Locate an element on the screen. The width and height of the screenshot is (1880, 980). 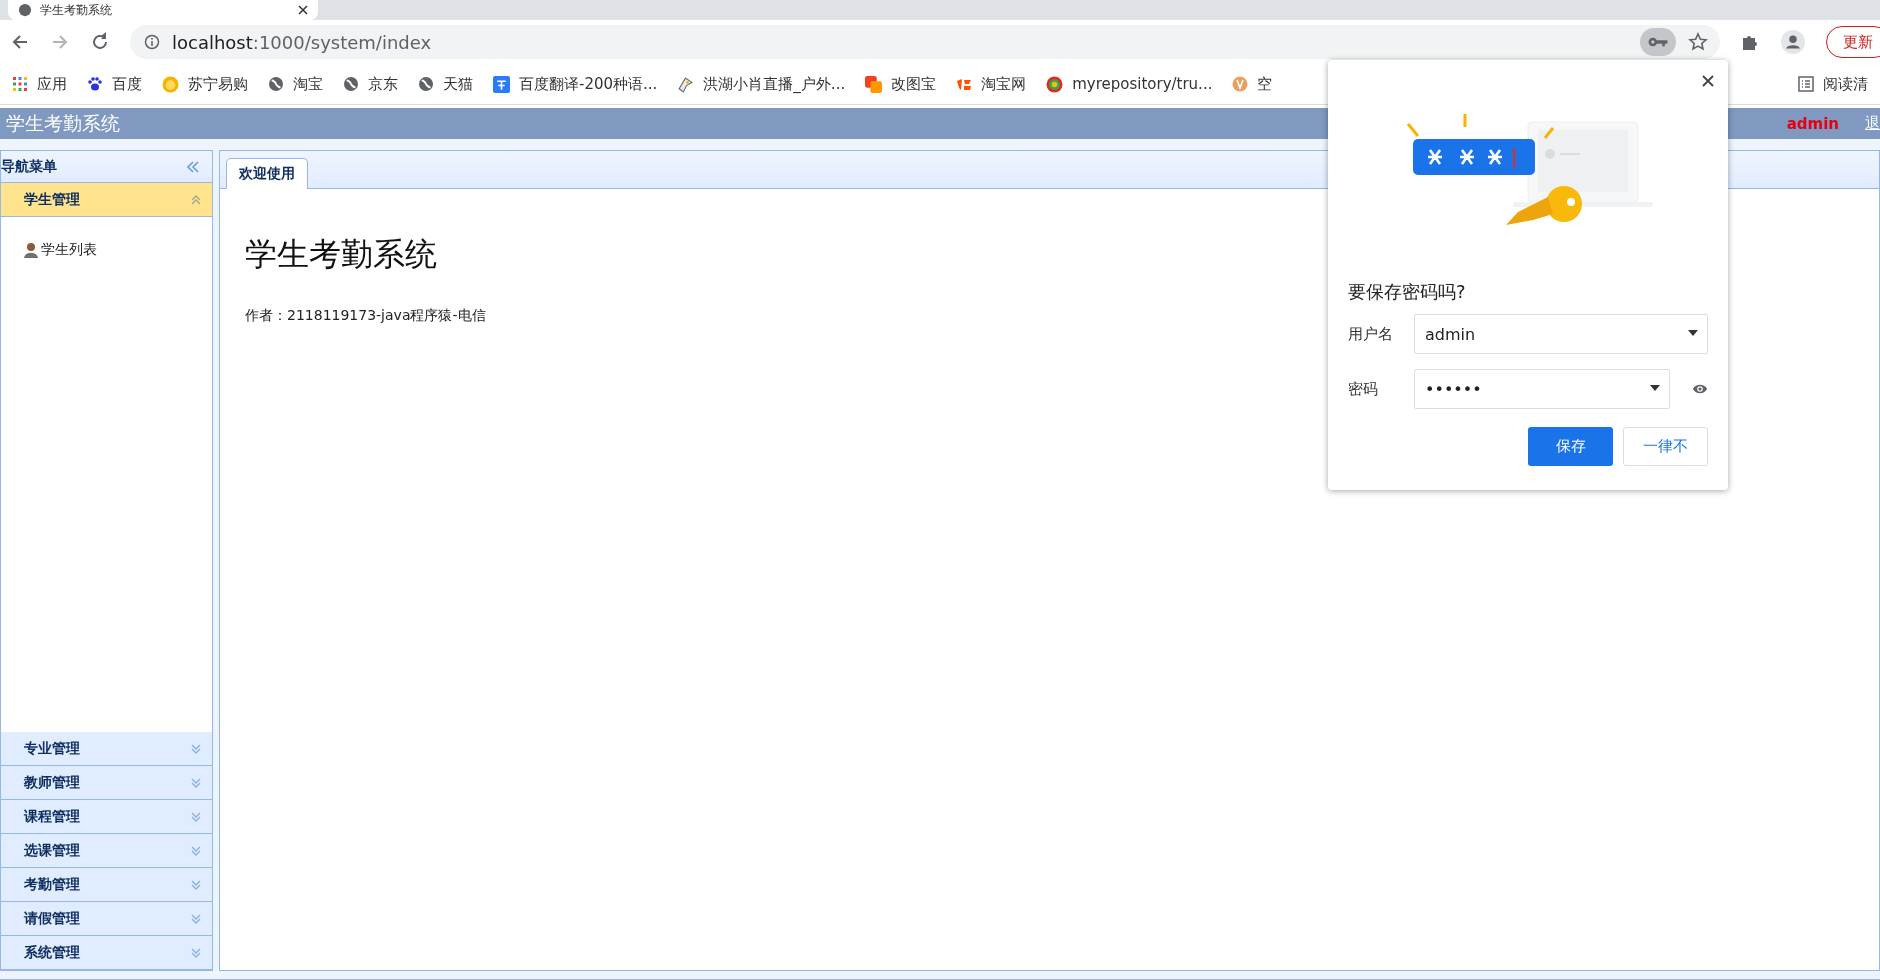
list-icon is located at coordinates (1806, 84).